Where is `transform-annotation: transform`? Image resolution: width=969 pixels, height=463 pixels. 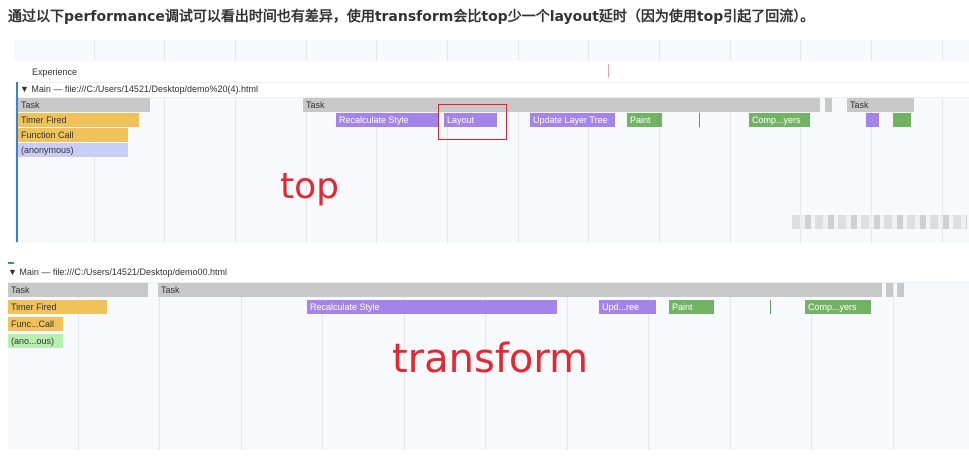 transform-annotation: transform is located at coordinates (490, 359).